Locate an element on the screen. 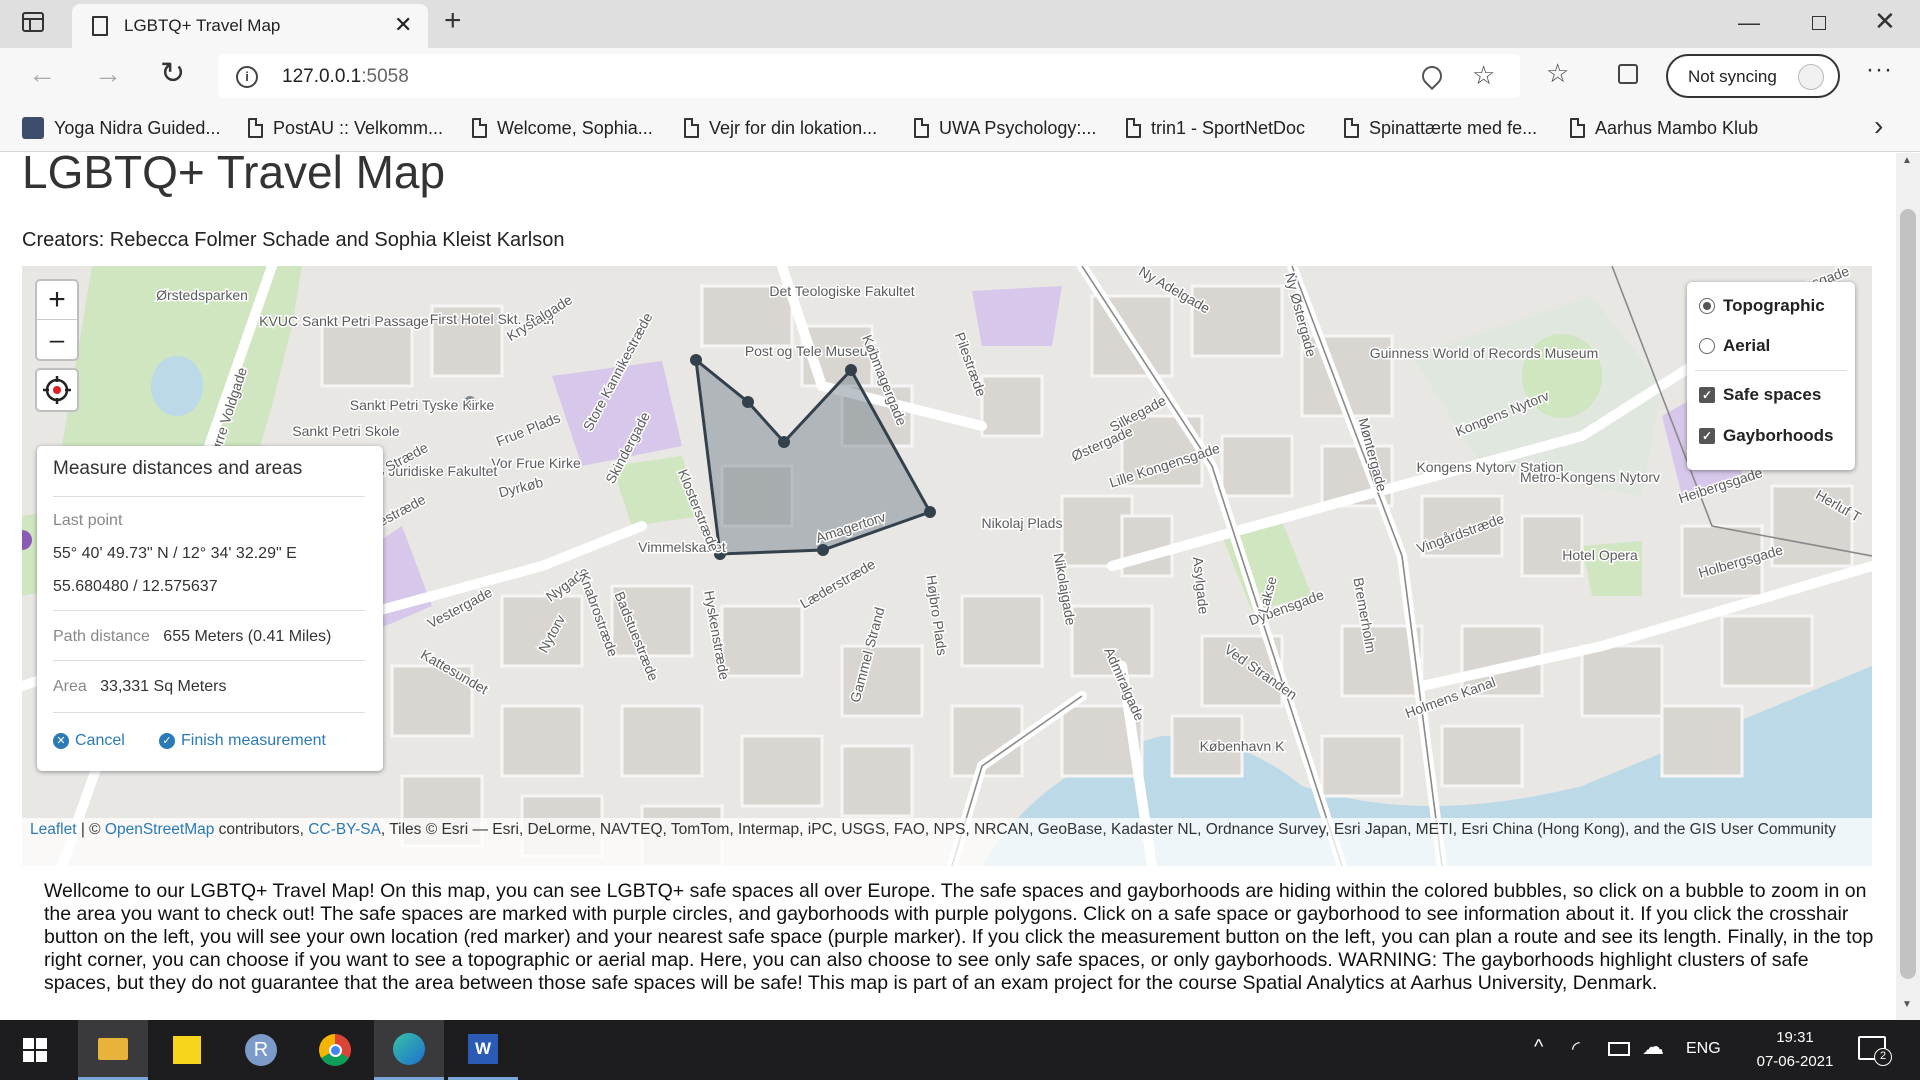  favorites-icon: ☆ is located at coordinates (1557, 73).